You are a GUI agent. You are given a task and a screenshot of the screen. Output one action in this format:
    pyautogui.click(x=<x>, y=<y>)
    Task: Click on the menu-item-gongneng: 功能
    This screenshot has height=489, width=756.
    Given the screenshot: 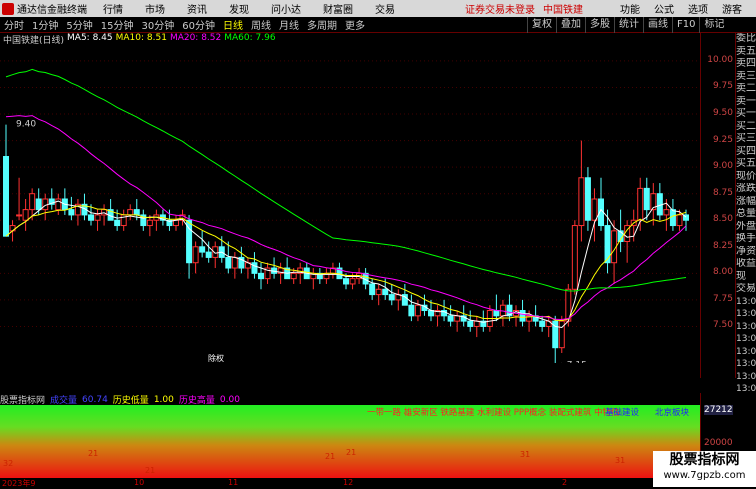 What is the action you would take?
    pyautogui.click(x=630, y=8)
    